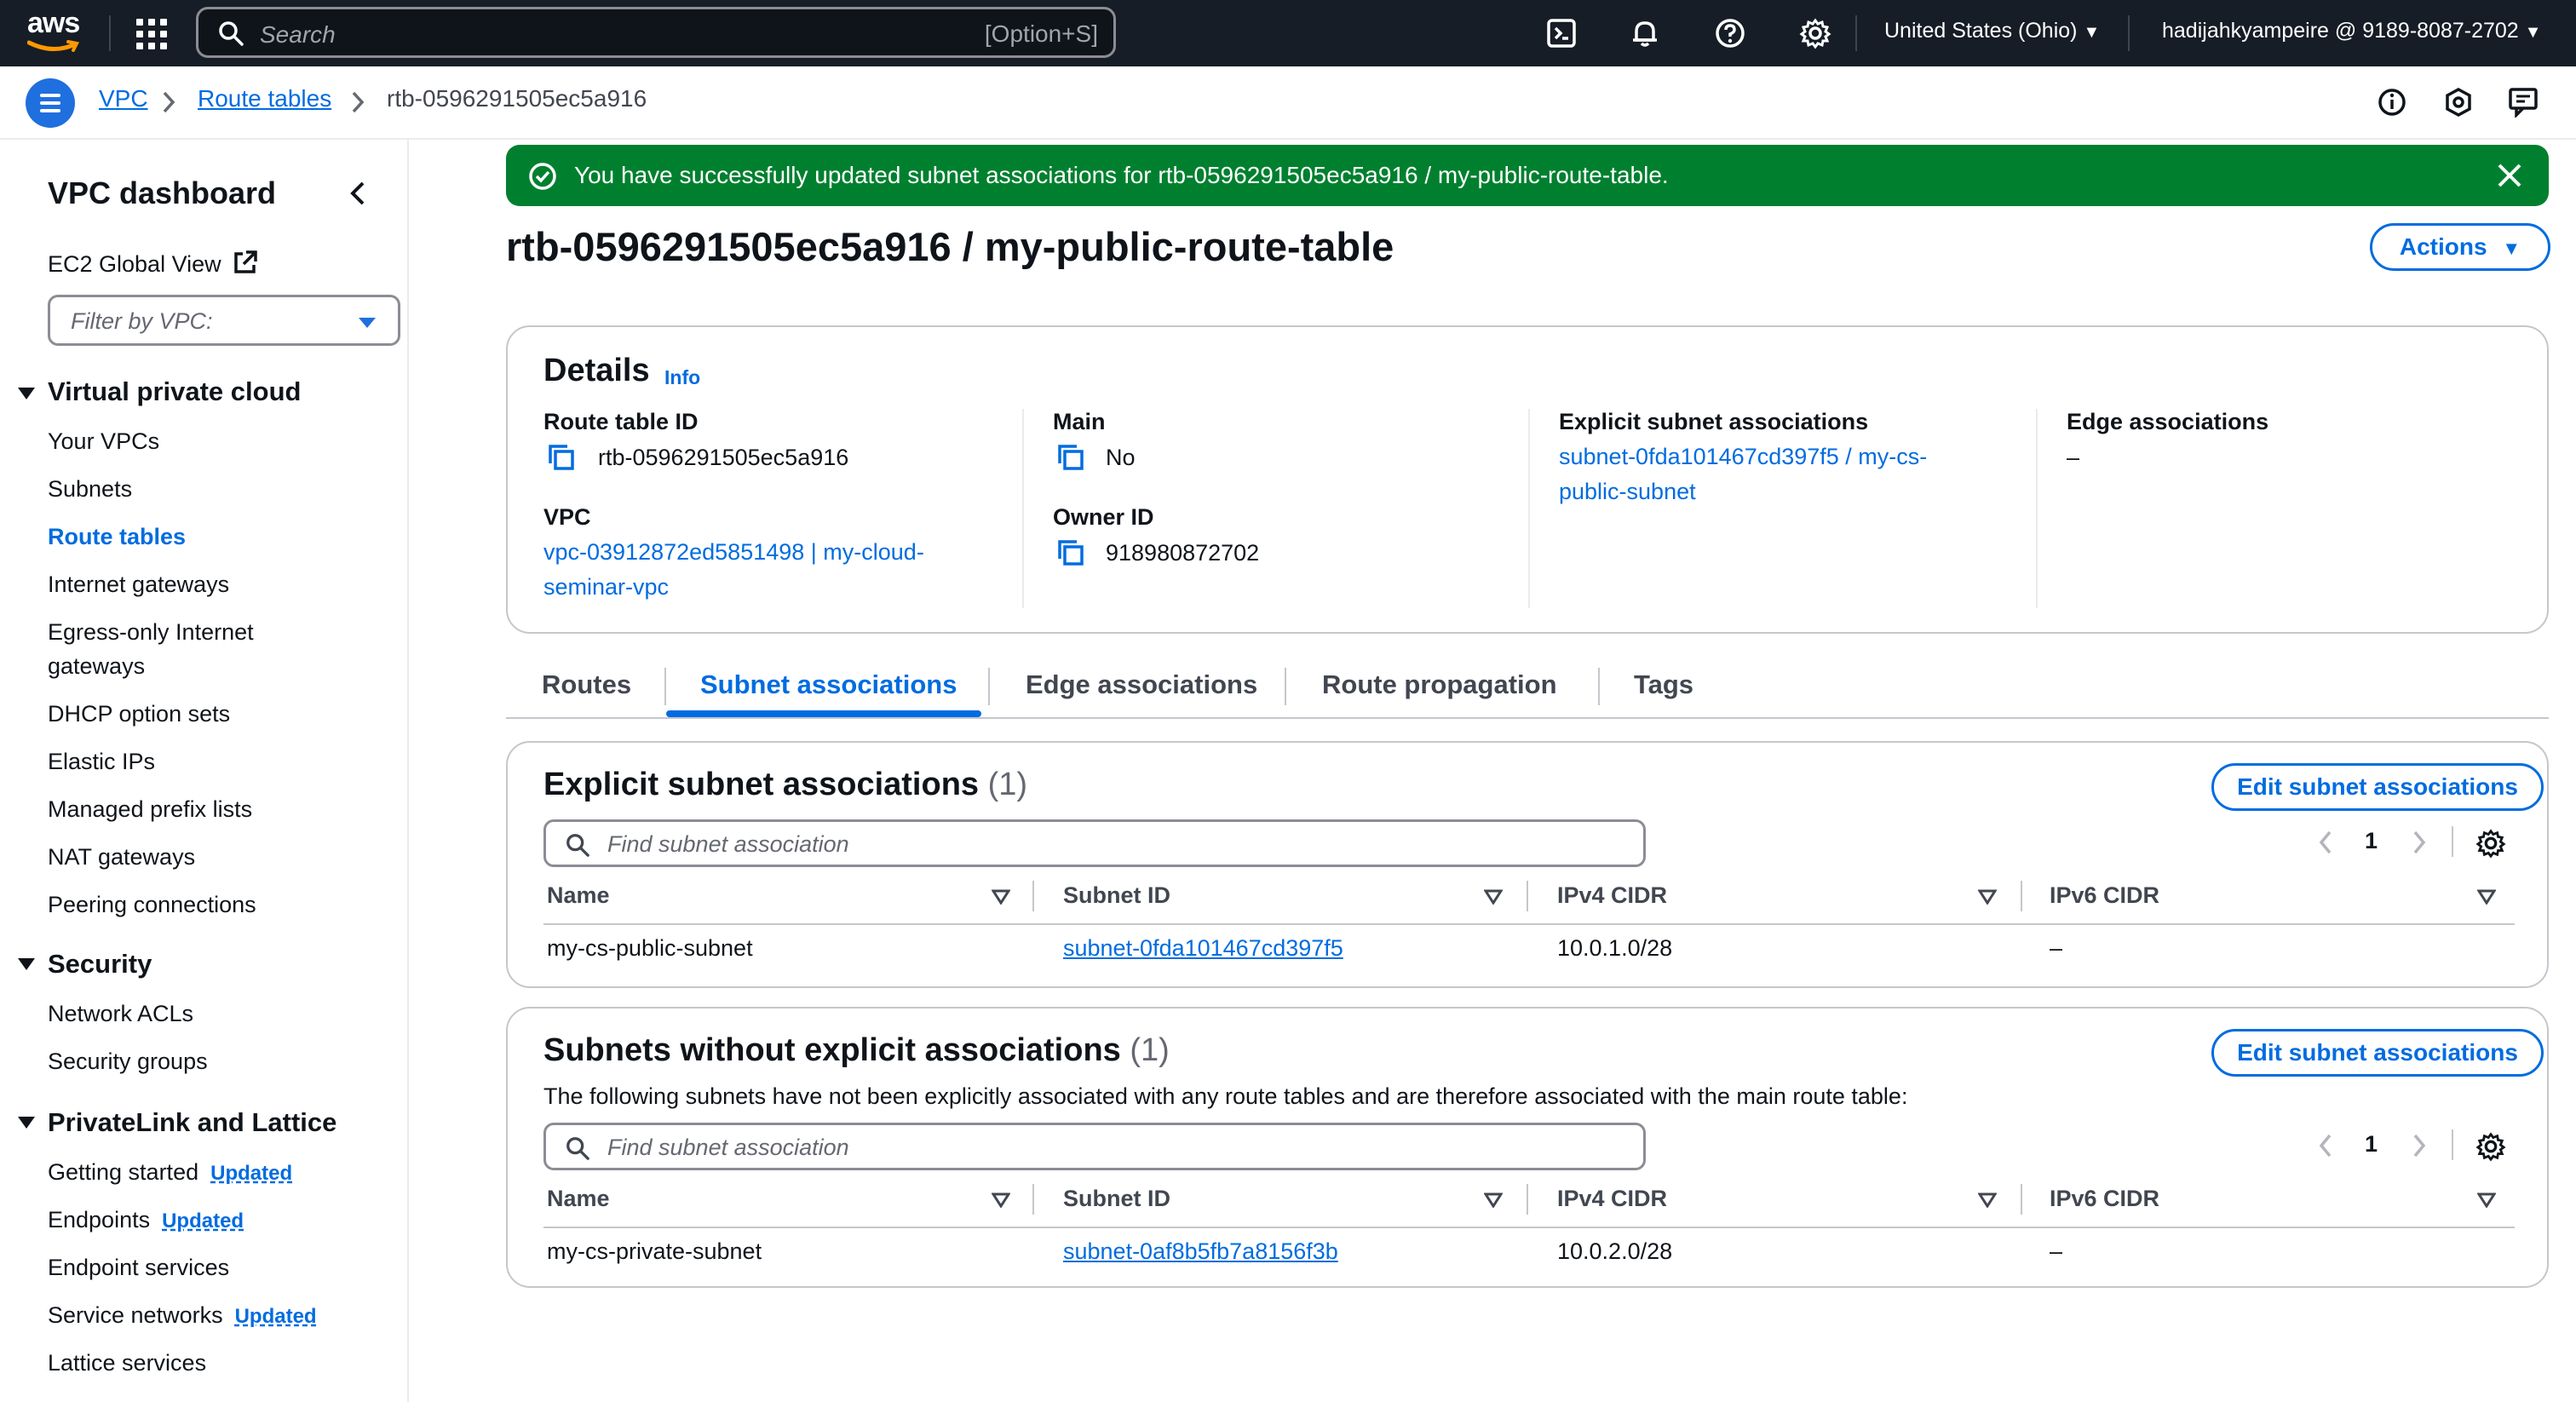  Describe the element at coordinates (232, 33) in the screenshot. I see `search-icon` at that location.